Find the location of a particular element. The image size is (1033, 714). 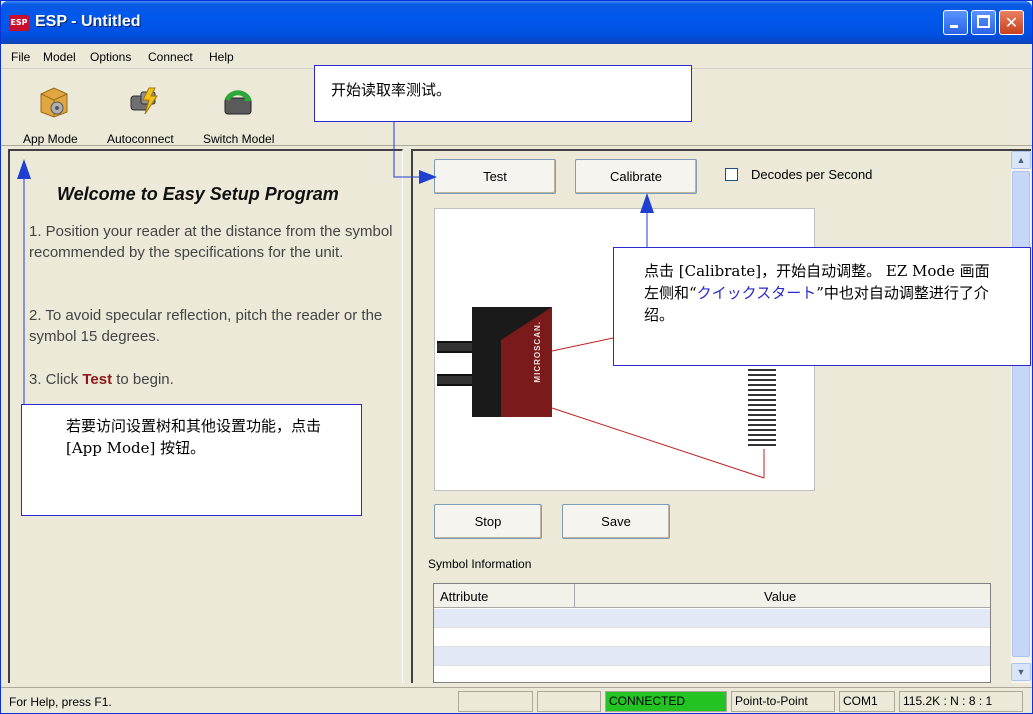

welcome-step-3: 3. Click Test to begin. is located at coordinates (214, 379).